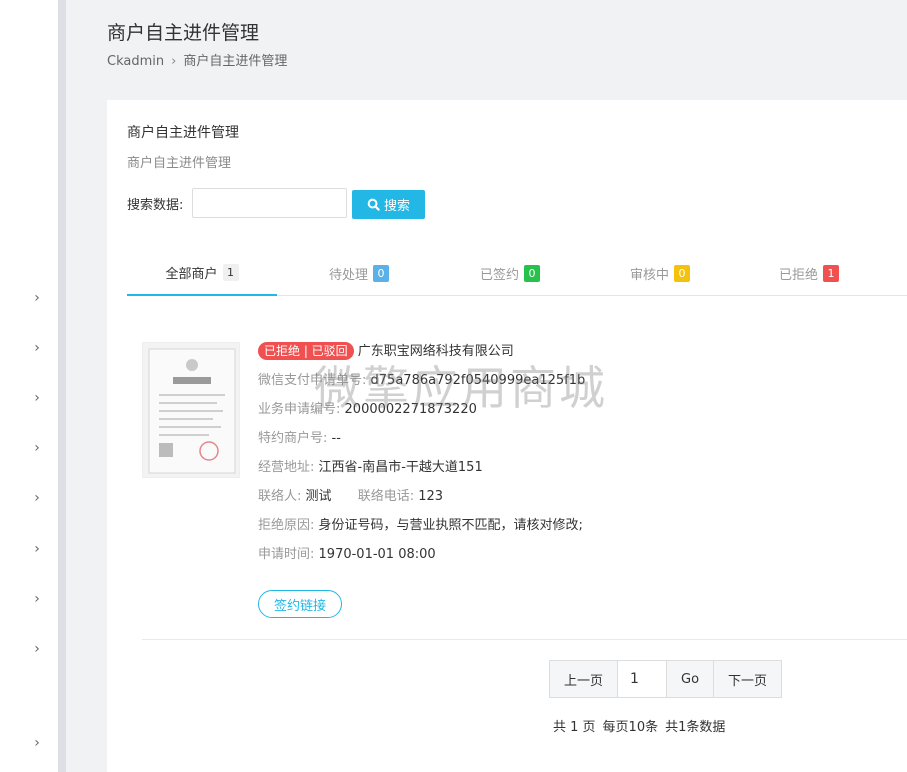 The image size is (907, 772). I want to click on search-icon, so click(373, 204).